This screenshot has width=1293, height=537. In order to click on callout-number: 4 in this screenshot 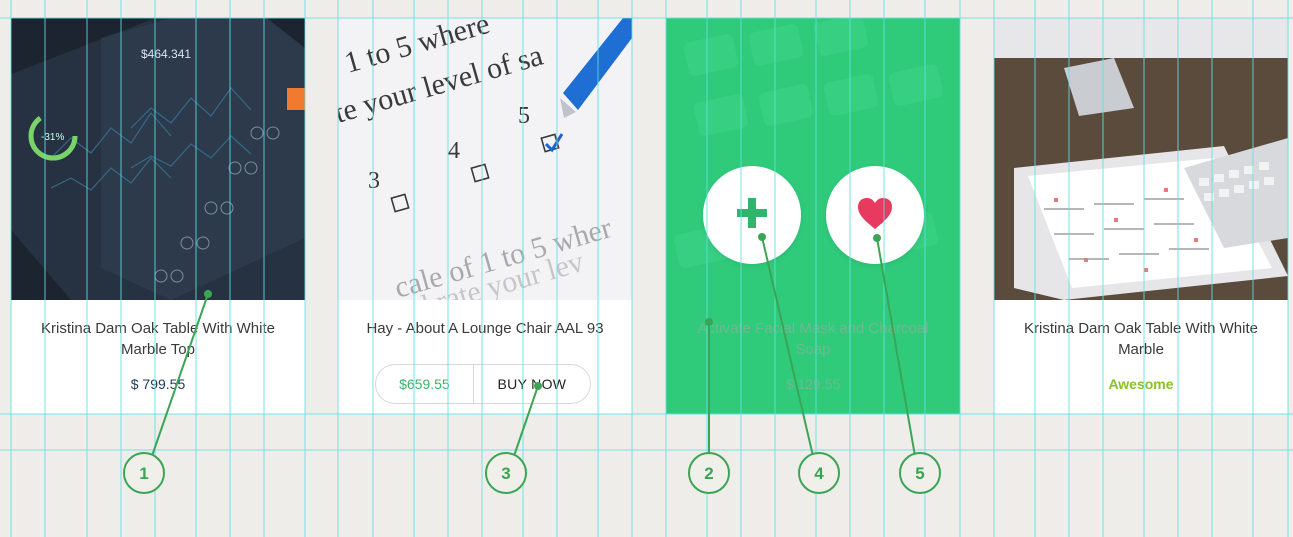, I will do `click(819, 473)`.